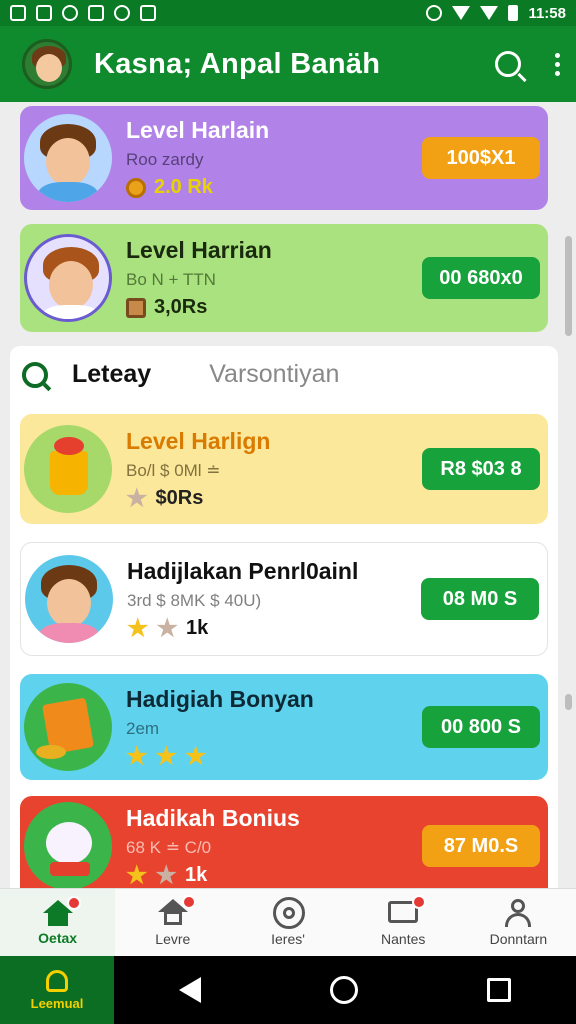 This screenshot has width=576, height=1024. I want to click on recents-icon, so click(499, 990).